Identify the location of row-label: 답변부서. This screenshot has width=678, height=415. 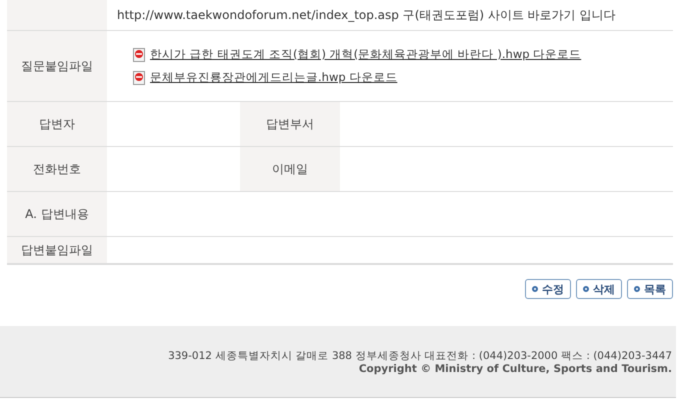
(290, 124).